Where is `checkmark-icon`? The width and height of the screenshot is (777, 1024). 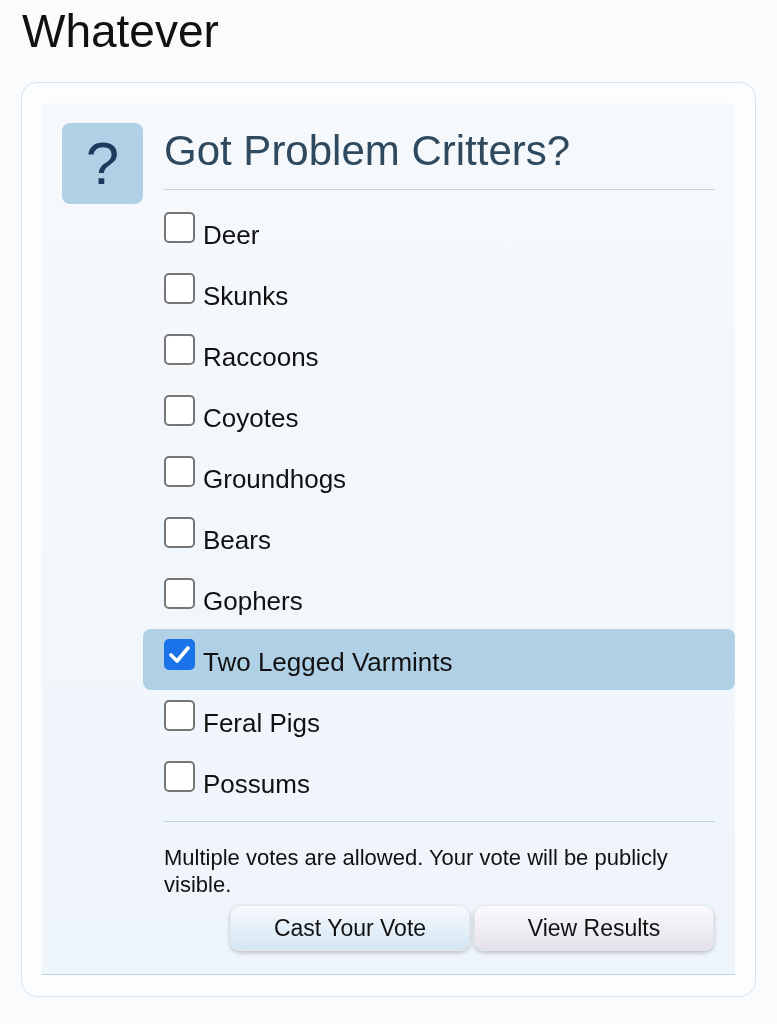 checkmark-icon is located at coordinates (179, 654).